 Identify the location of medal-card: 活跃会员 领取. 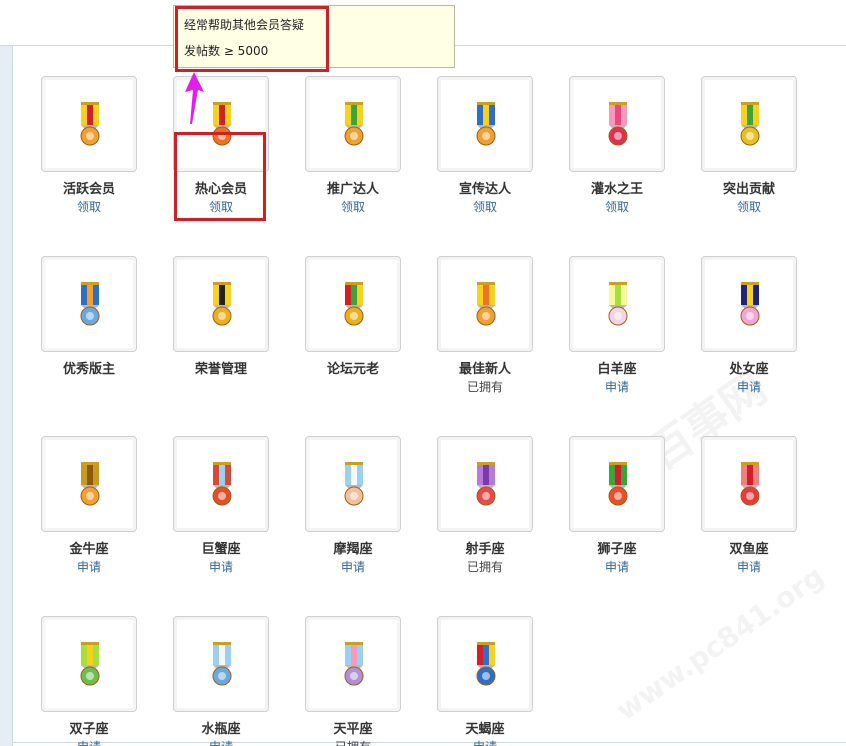
(89, 145).